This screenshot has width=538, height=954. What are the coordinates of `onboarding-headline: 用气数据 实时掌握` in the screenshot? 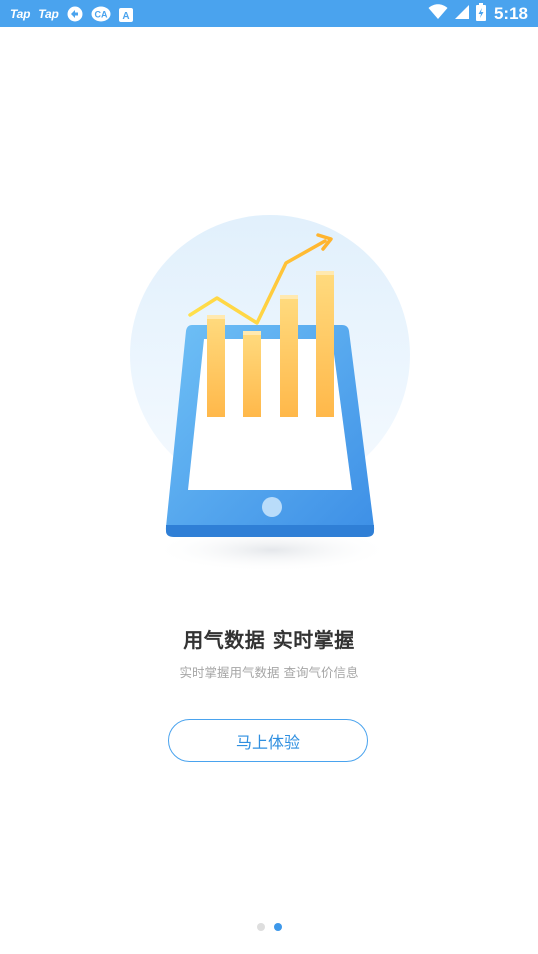 It's located at (269, 640).